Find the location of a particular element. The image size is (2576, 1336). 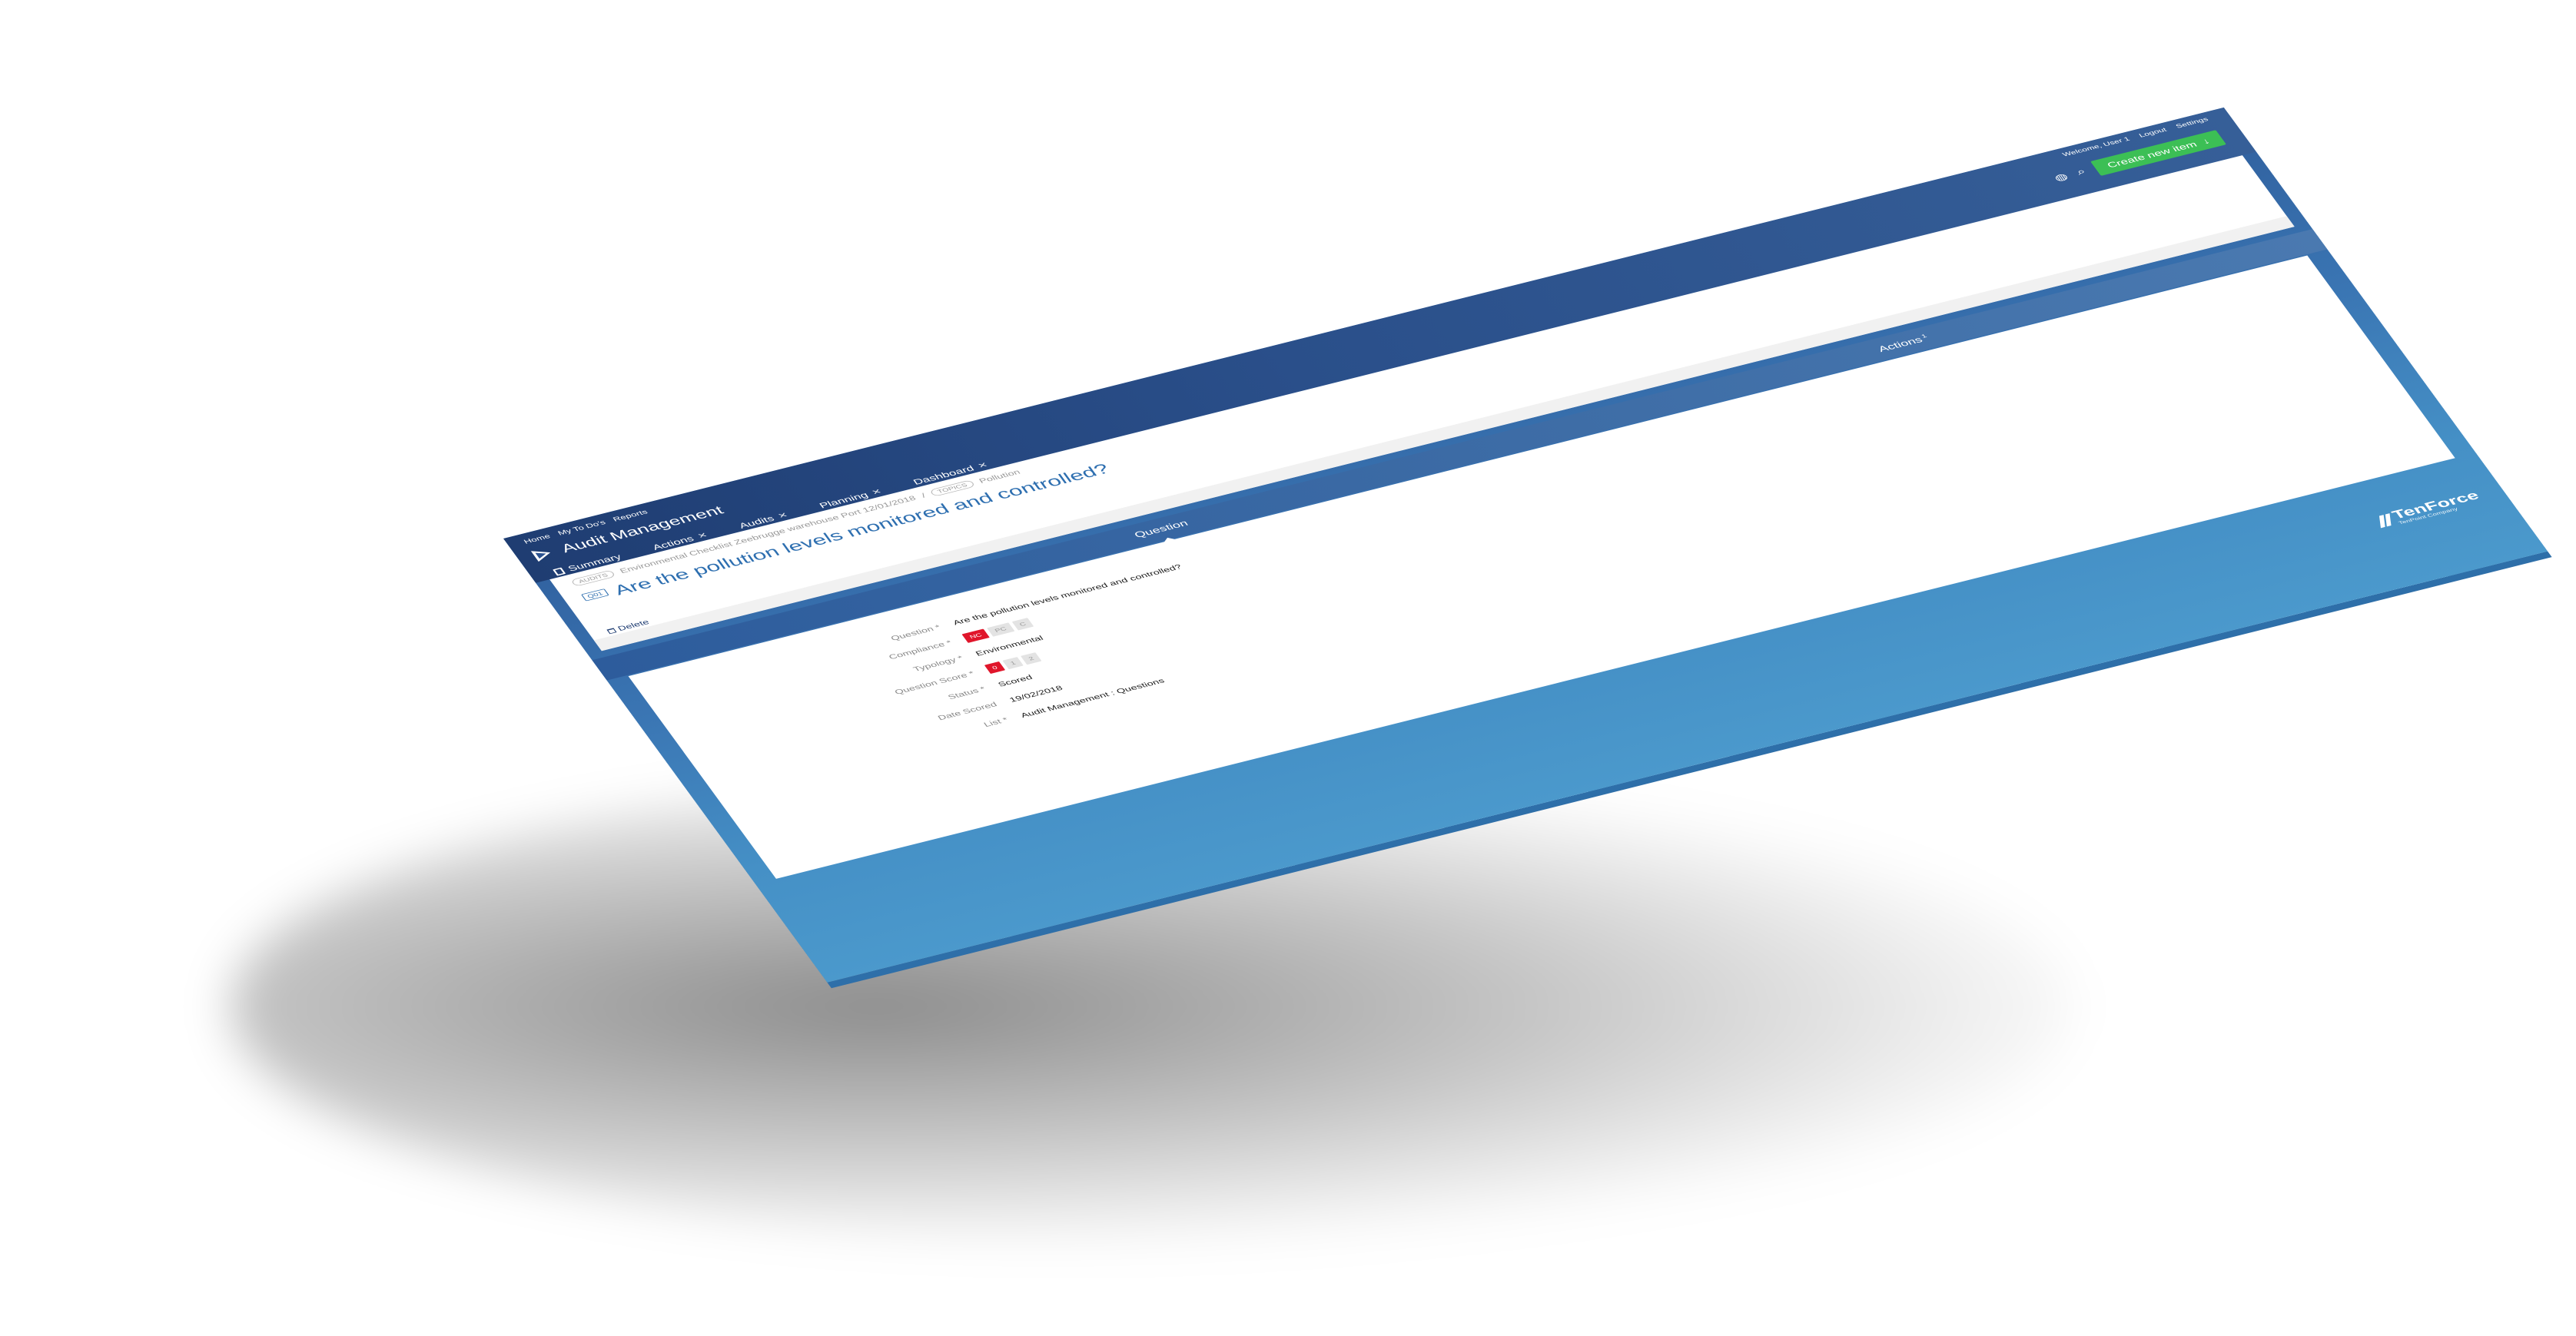

logout-link: Logout is located at coordinates (2153, 133).